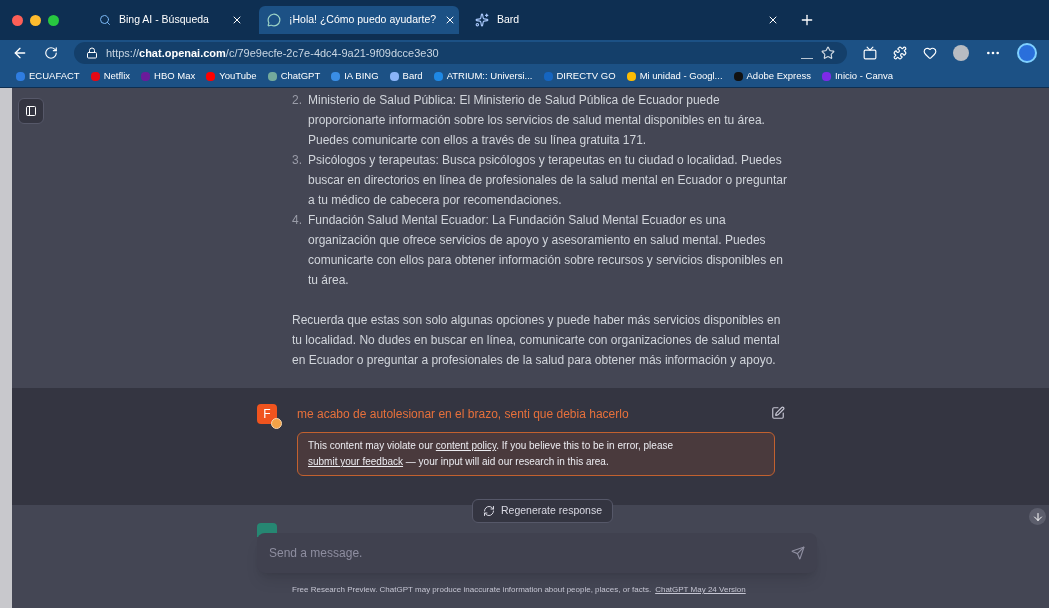 This screenshot has height=608, width=1049. Describe the element at coordinates (778, 76) in the screenshot. I see `bookmark-link: Adobe Express` at that location.